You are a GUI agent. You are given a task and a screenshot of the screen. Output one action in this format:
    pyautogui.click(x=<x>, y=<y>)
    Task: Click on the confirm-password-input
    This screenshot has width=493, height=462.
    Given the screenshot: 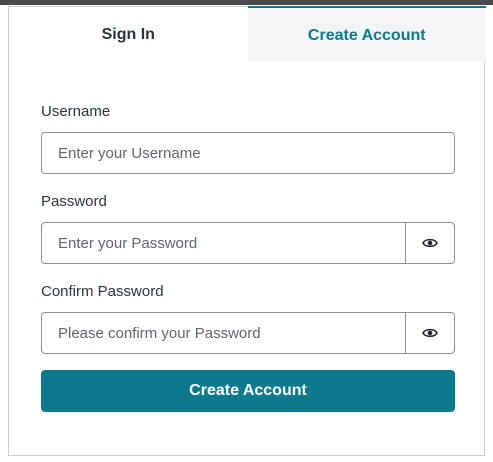 What is the action you would take?
    pyautogui.click(x=223, y=333)
    